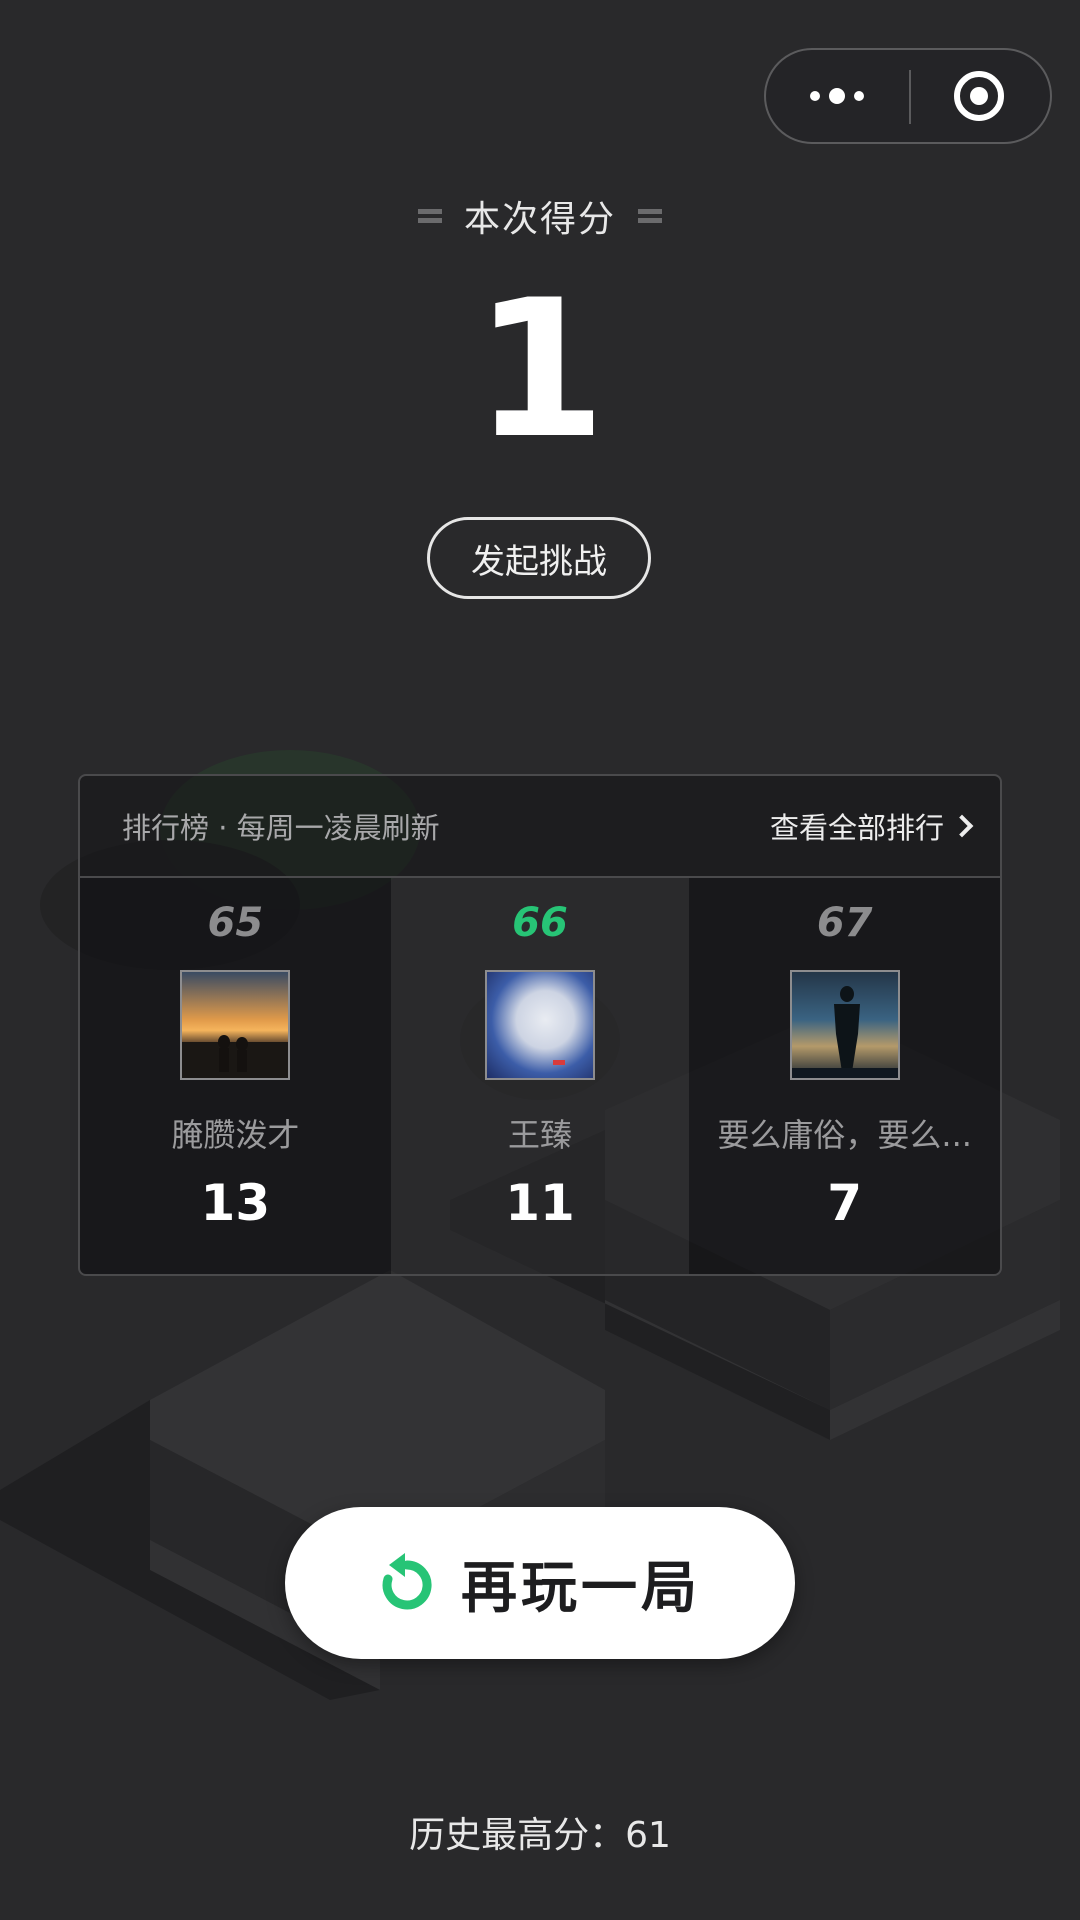 The height and width of the screenshot is (1920, 1080). What do you see at coordinates (281, 828) in the screenshot?
I see `leaderboard-subtitle: 排行榜 · 每周一凌晨刷新` at bounding box center [281, 828].